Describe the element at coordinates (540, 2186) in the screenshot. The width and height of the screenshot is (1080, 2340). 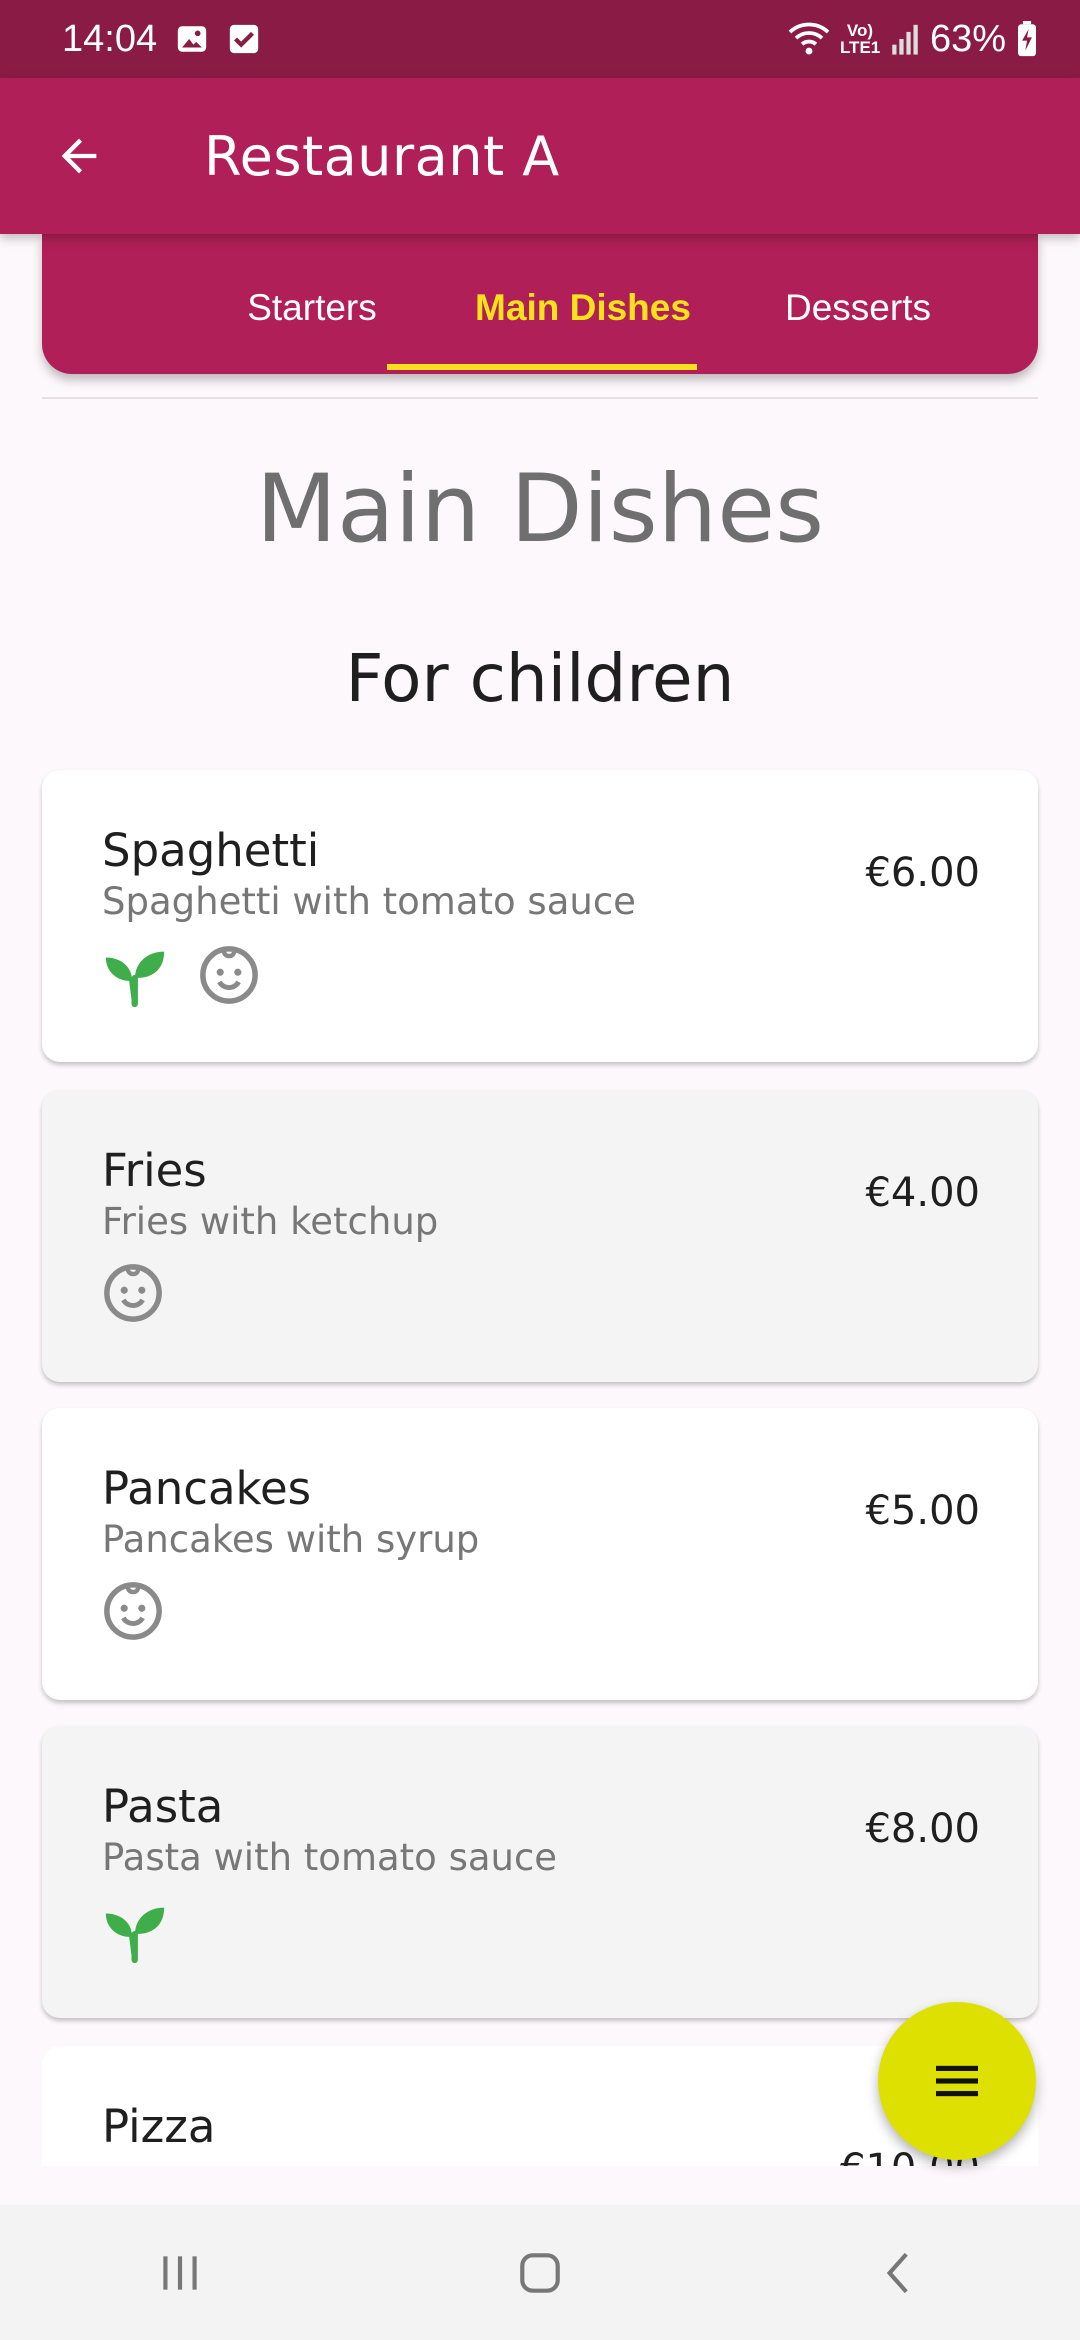
I see `scroll-edge` at that location.